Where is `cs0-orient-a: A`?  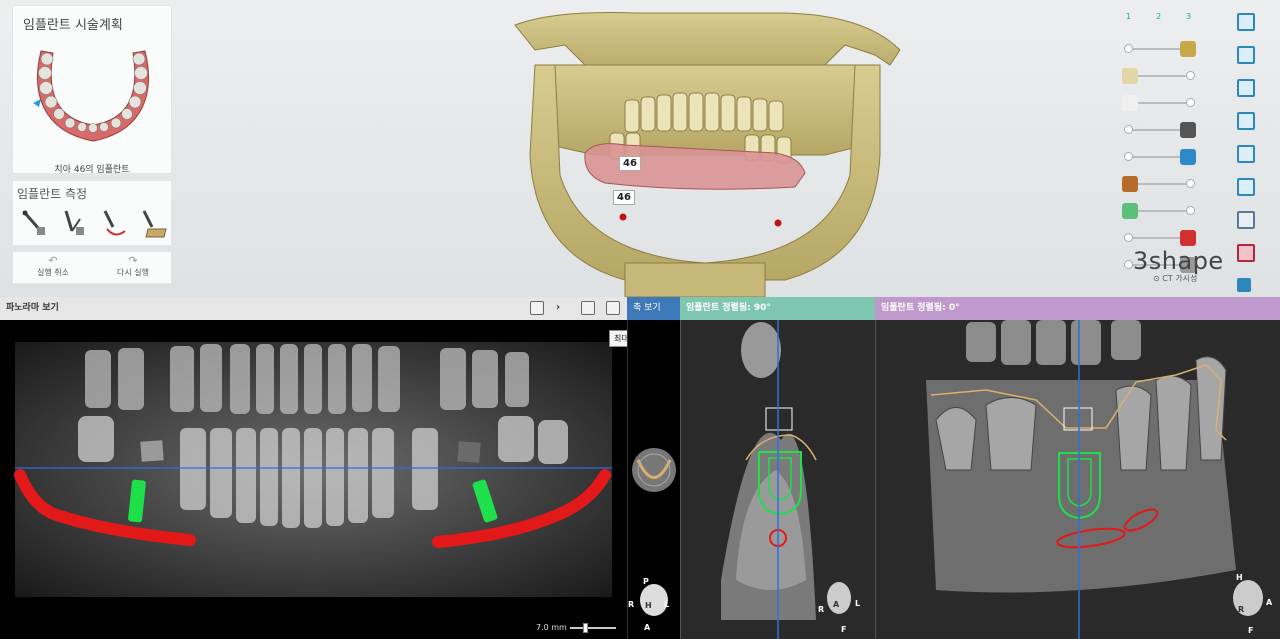 cs0-orient-a: A is located at coordinates (1269, 602).